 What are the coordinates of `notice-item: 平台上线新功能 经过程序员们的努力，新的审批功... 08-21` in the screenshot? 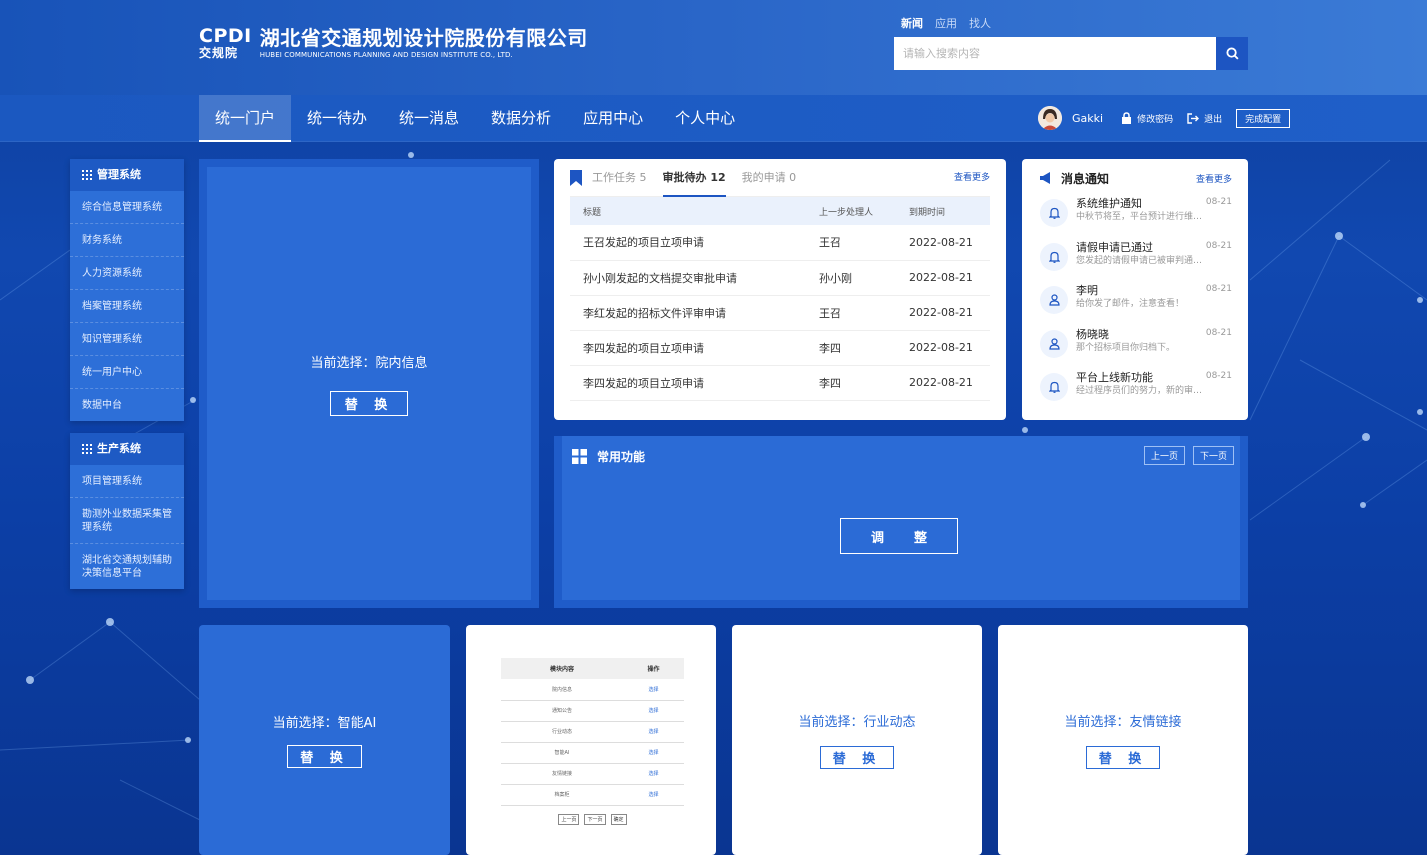 It's located at (1136, 393).